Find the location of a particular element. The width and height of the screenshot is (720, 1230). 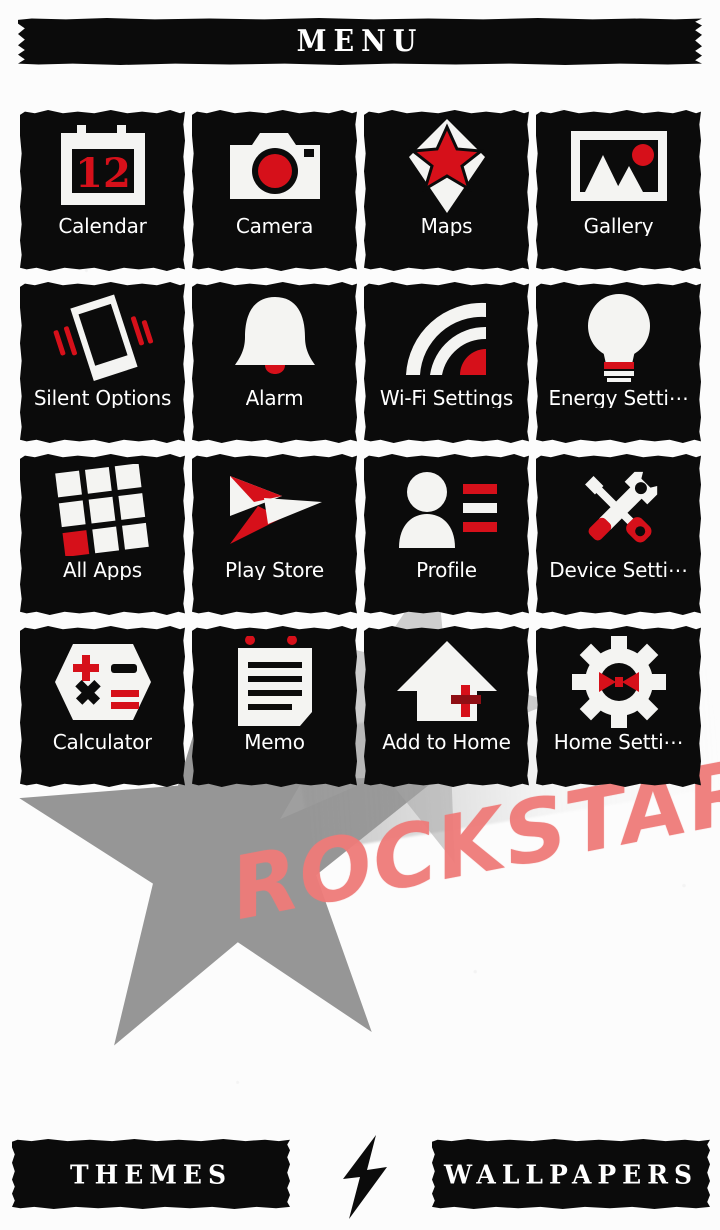

menu-header-bar: MENU is located at coordinates (360, 41).